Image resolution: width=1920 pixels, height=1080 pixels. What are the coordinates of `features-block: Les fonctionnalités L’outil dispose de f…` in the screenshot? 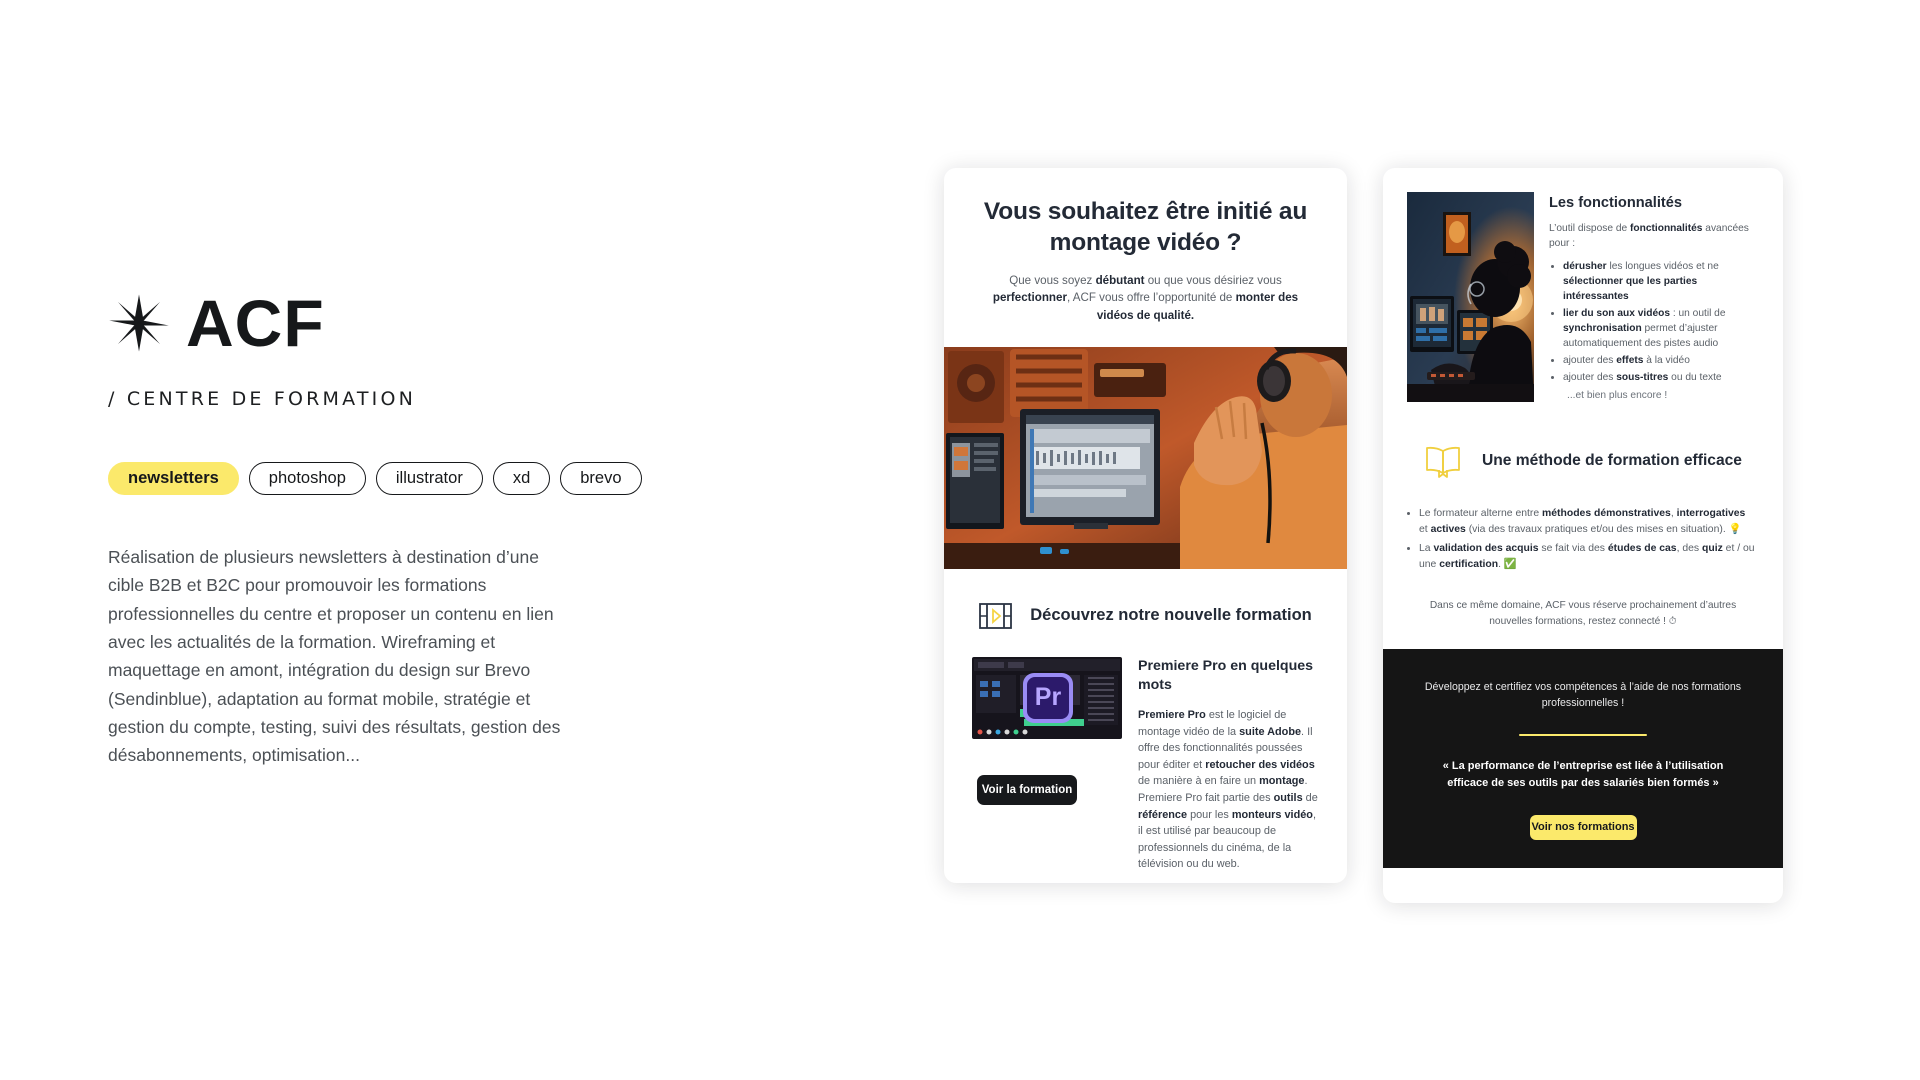 It's located at (1583, 285).